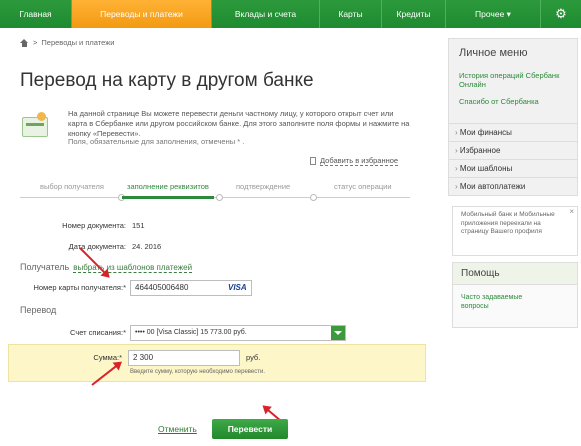 The image size is (581, 446). Describe the element at coordinates (493, 53) in the screenshot. I see `personal-menu-title: Личное меню` at that location.